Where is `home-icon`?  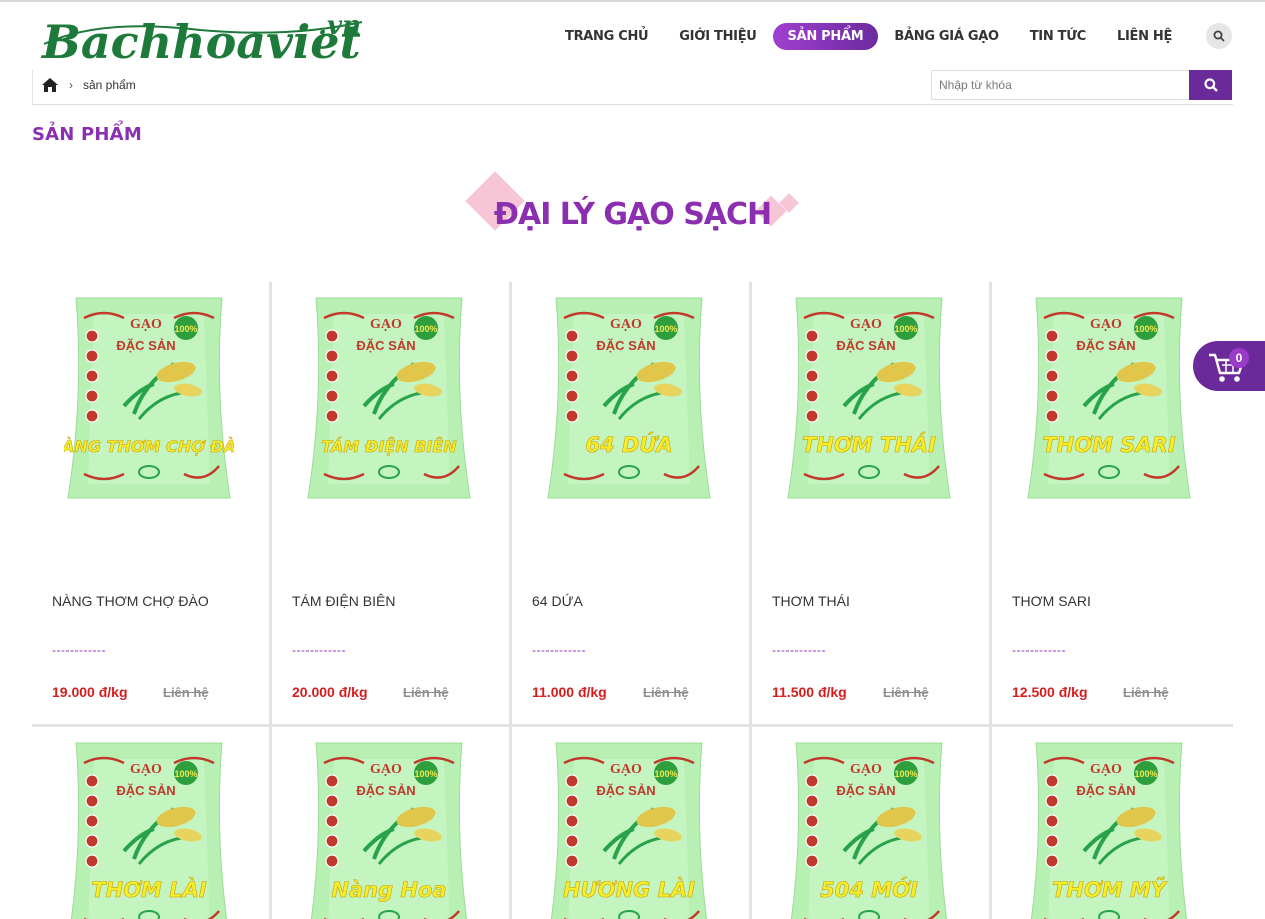 home-icon is located at coordinates (50, 85).